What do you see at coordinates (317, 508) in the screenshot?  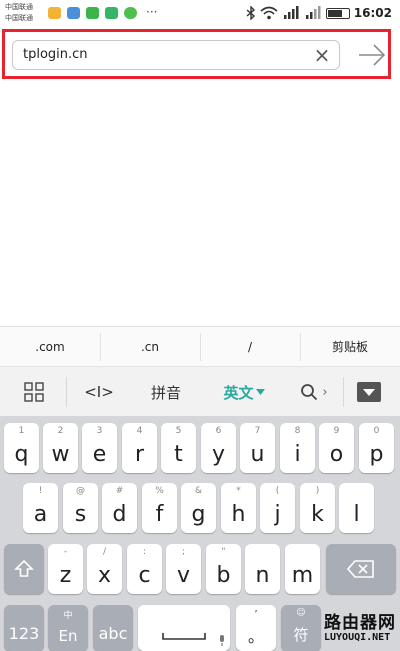 I see `key-k: ) k` at bounding box center [317, 508].